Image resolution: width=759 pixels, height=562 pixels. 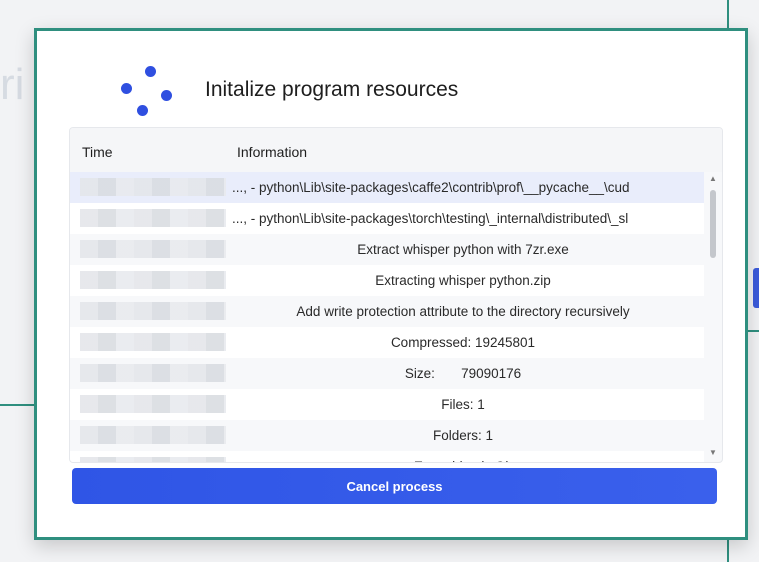 What do you see at coordinates (387, 435) in the screenshot?
I see `table-row: Folders: 1` at bounding box center [387, 435].